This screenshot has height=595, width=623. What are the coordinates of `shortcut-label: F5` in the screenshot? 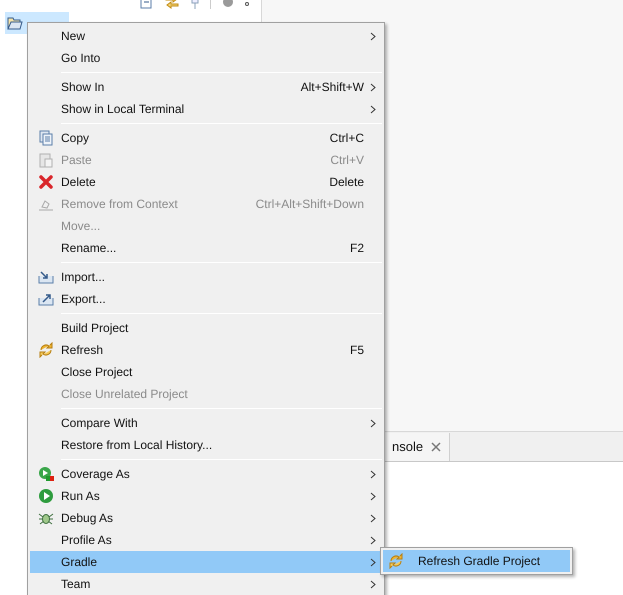 It's located at (357, 350).